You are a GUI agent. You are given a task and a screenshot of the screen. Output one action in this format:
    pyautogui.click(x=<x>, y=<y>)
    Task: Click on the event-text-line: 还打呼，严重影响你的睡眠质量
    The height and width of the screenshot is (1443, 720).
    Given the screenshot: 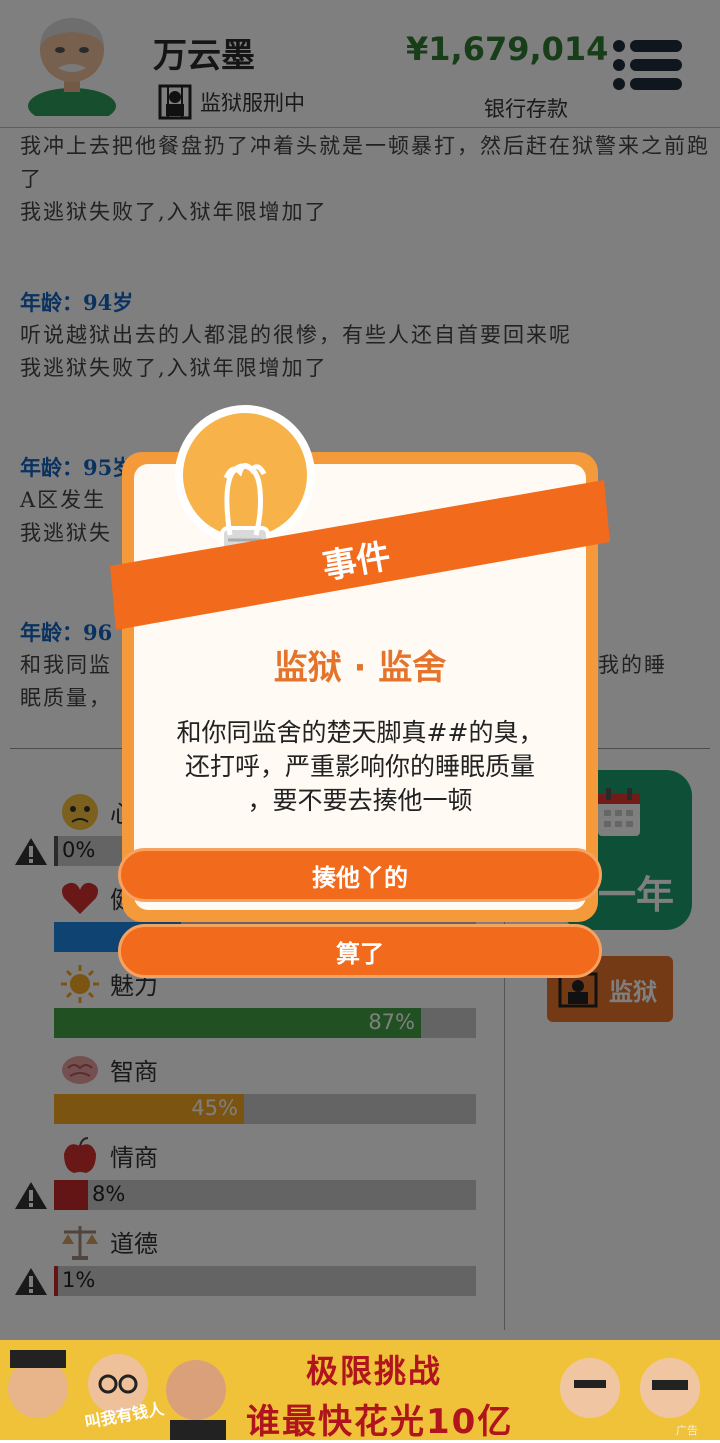 What is the action you would take?
    pyautogui.click(x=359, y=766)
    